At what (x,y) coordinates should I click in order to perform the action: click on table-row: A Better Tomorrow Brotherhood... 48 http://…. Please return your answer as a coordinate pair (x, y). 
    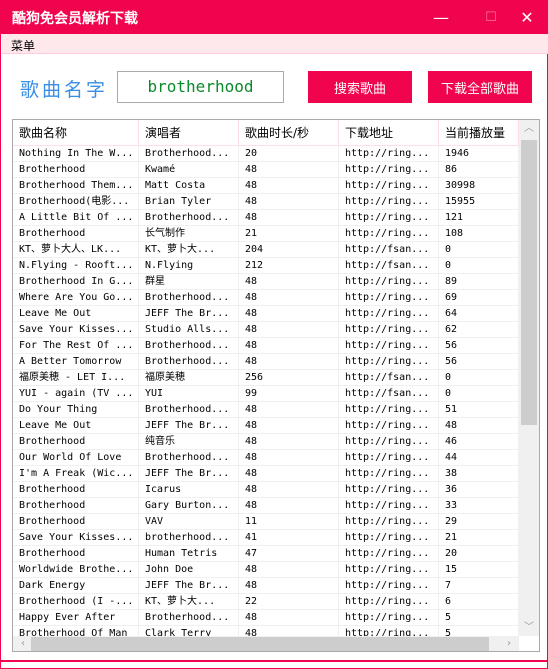
    Looking at the image, I should click on (266, 362).